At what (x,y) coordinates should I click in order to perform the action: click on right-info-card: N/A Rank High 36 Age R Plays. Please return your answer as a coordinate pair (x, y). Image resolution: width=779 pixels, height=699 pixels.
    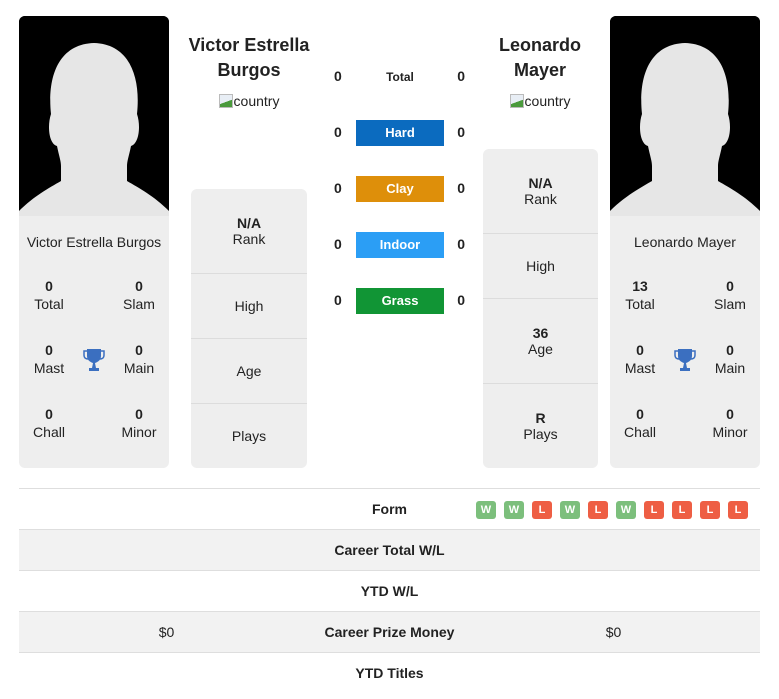
    Looking at the image, I should click on (540, 308).